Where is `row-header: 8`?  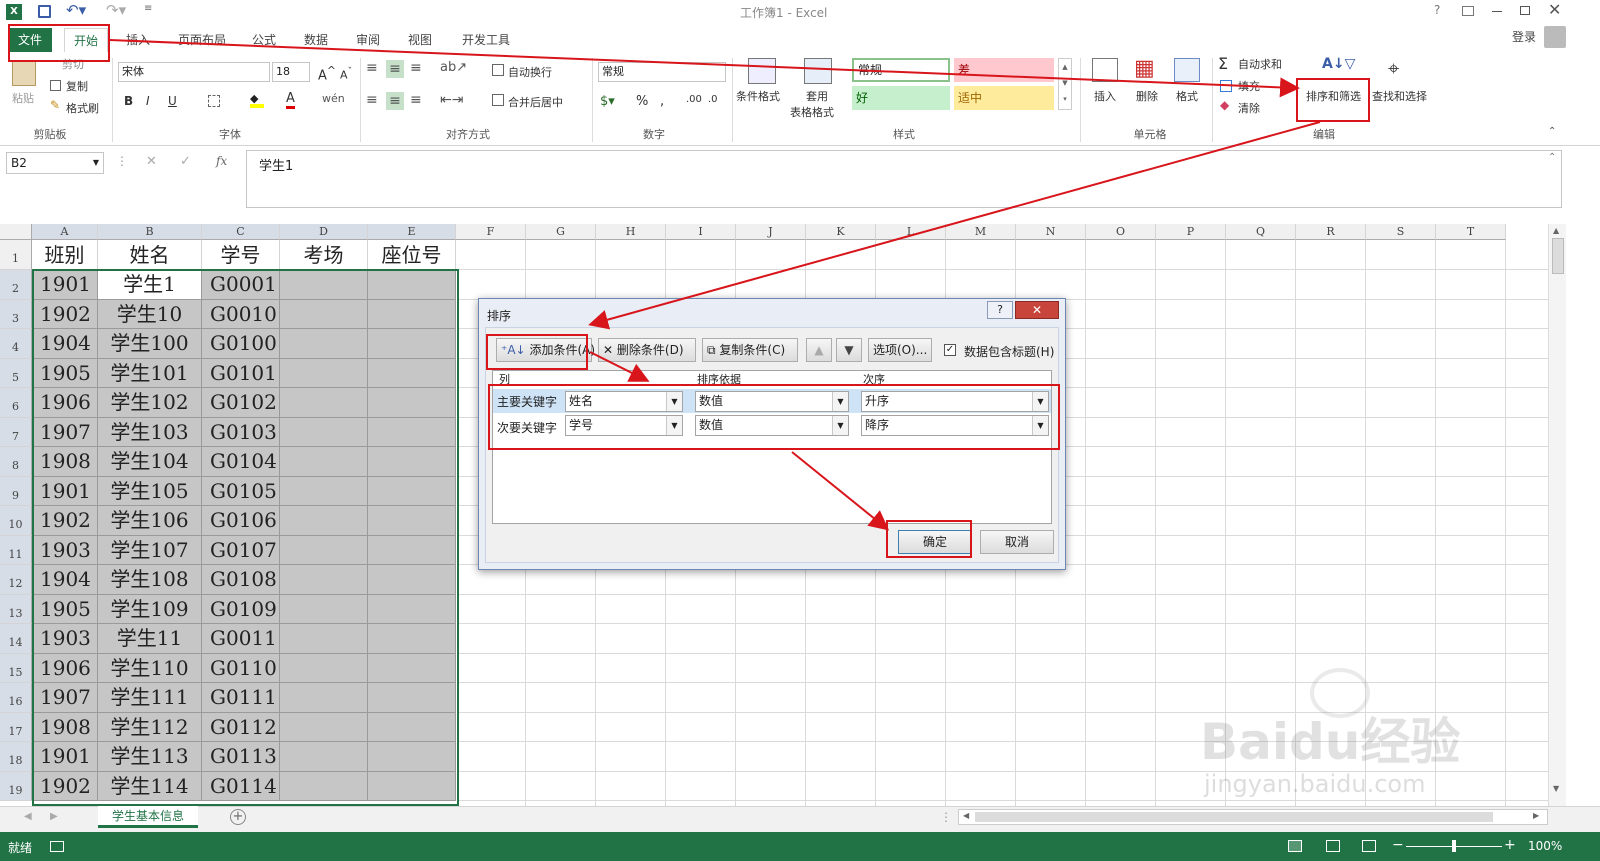
row-header: 8 is located at coordinates (16, 462).